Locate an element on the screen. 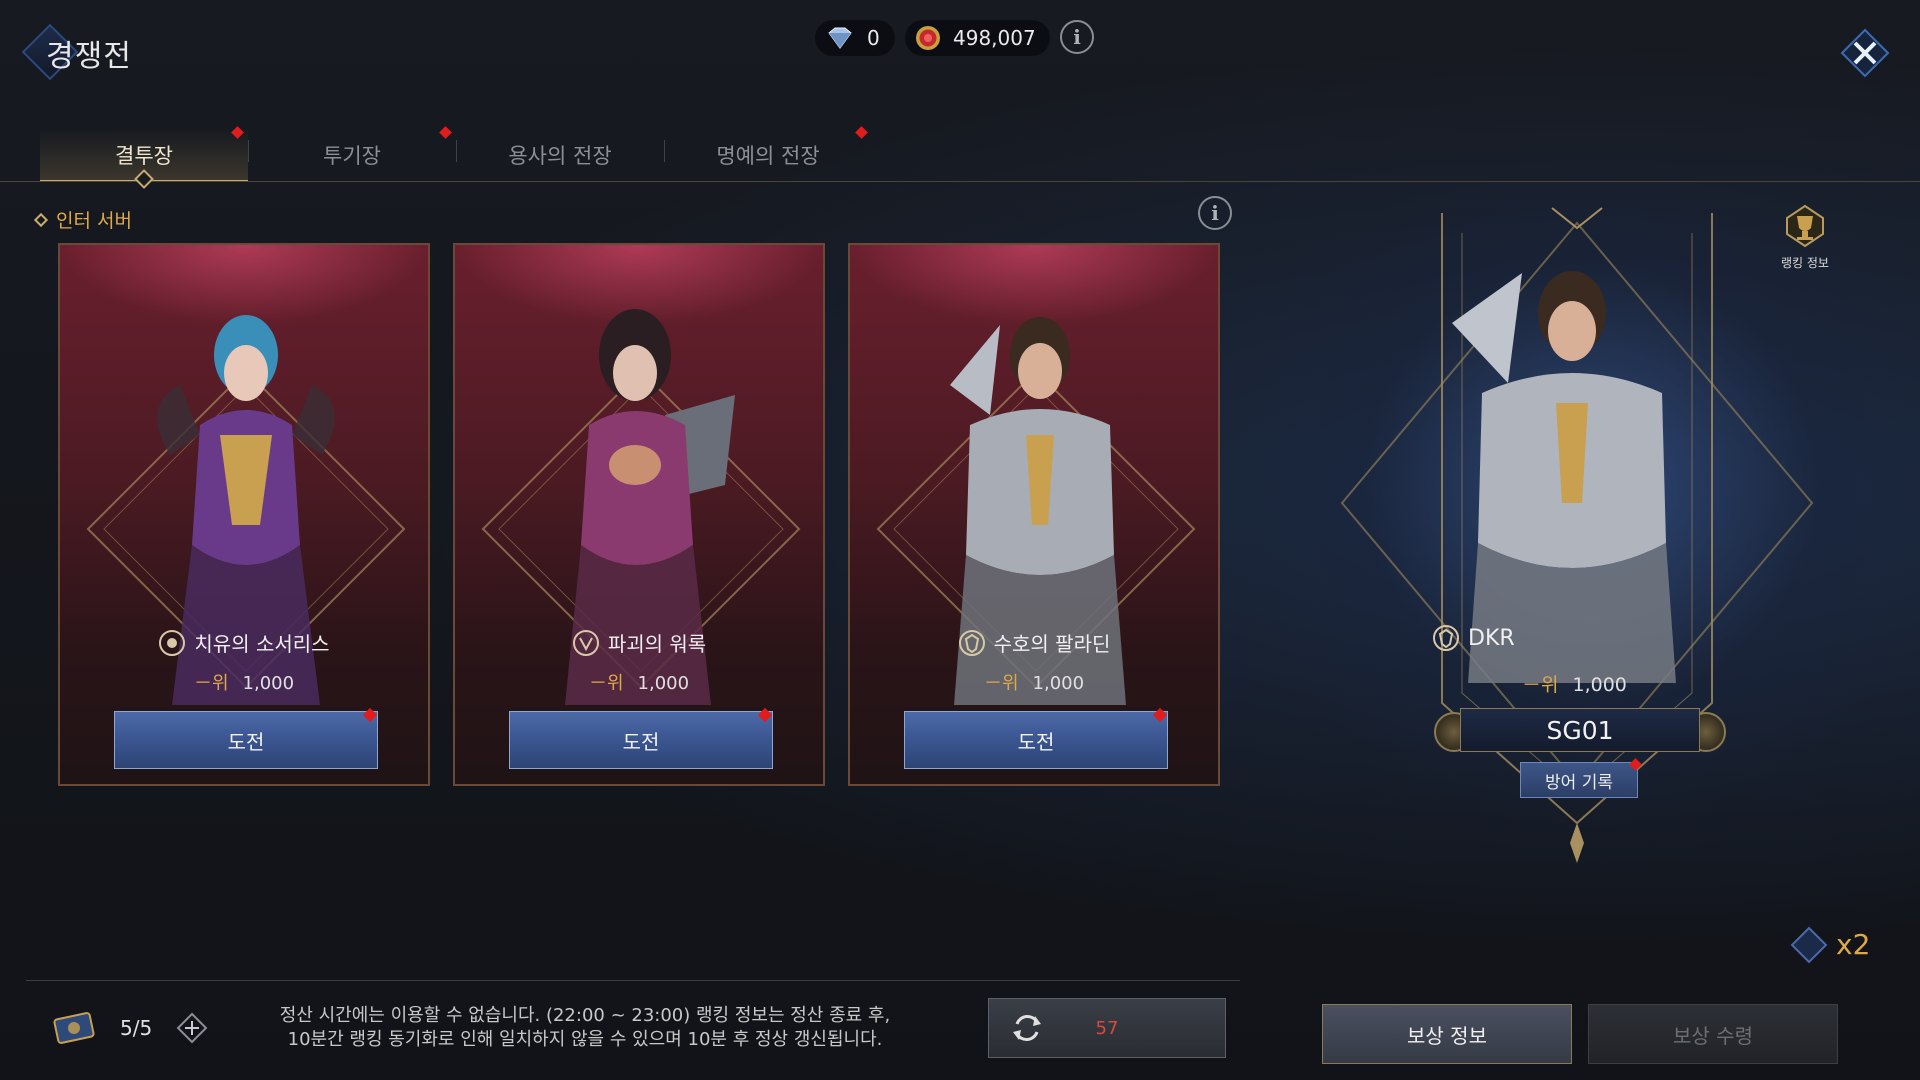 This screenshot has width=1920, height=1080. page-title: 경쟁전 is located at coordinates (89, 56).